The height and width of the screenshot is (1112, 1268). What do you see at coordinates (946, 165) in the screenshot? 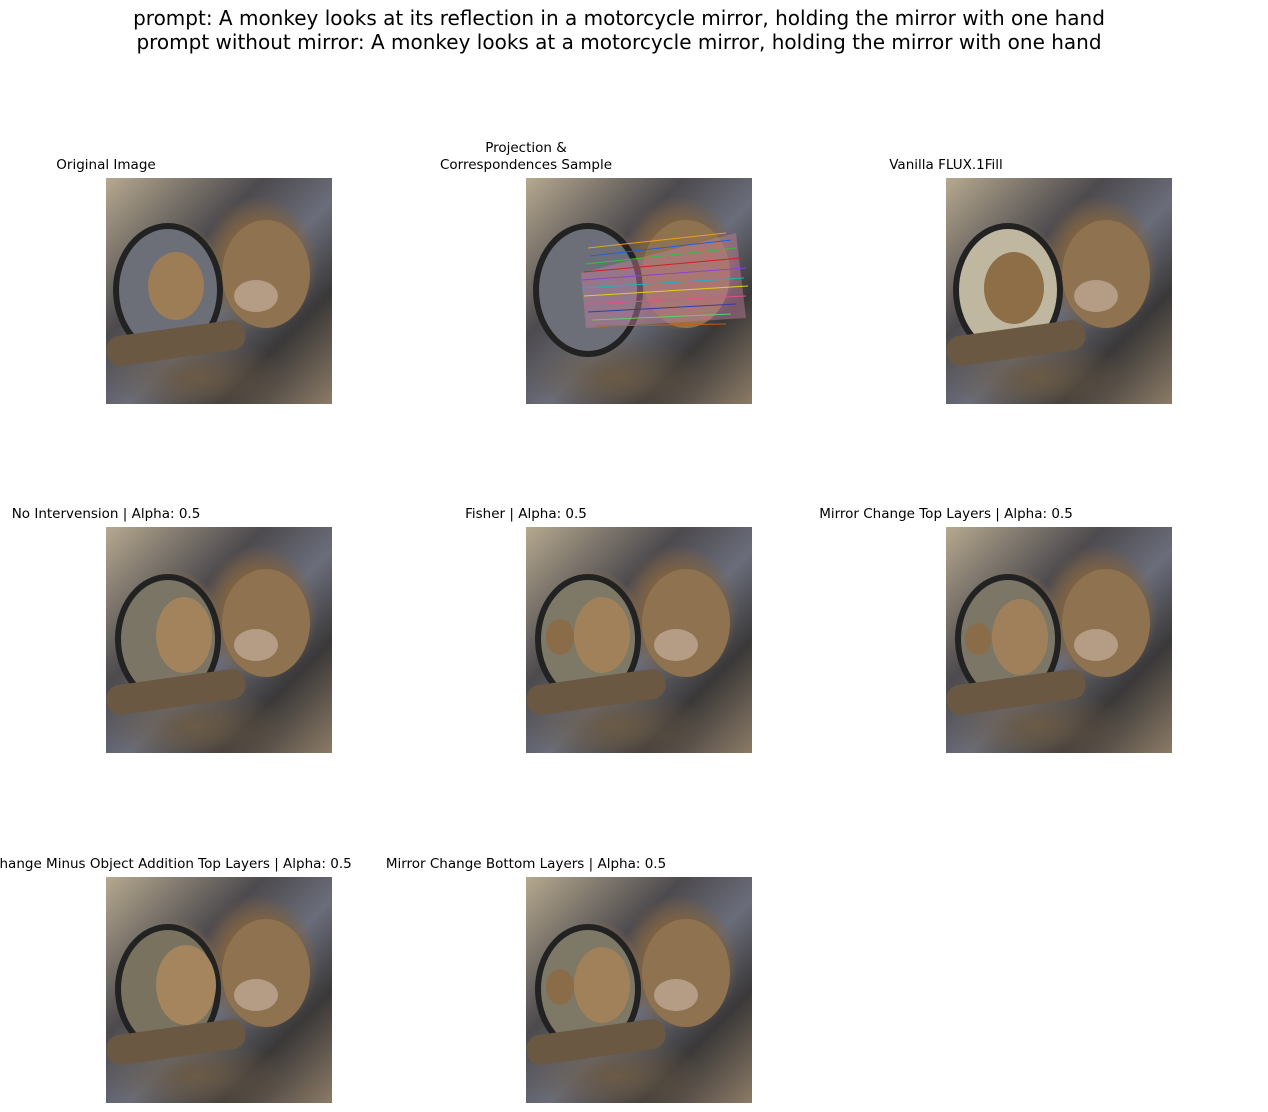
I see `panel-title: Vanilla FLUX.1Fill` at bounding box center [946, 165].